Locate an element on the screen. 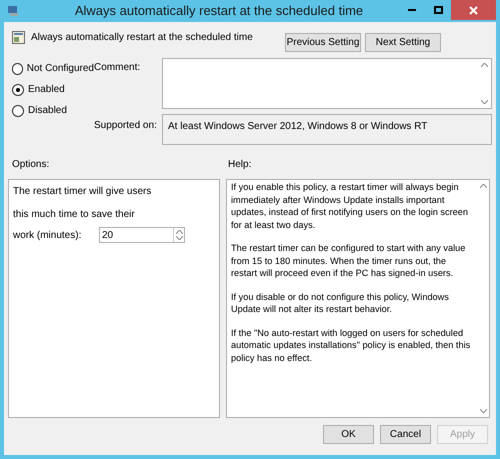 Image resolution: width=500 pixels, height=459 pixels. dialog-button: OK is located at coordinates (348, 434).